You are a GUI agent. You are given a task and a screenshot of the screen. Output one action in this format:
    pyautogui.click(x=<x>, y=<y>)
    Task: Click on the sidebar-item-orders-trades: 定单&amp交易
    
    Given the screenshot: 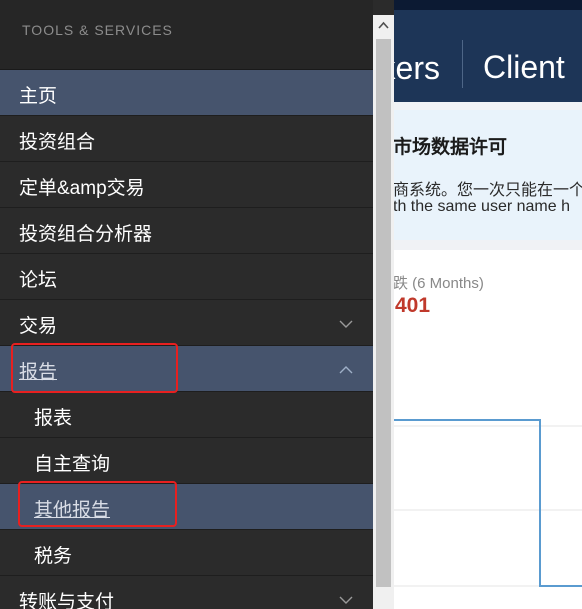 What is the action you would take?
    pyautogui.click(x=186, y=185)
    